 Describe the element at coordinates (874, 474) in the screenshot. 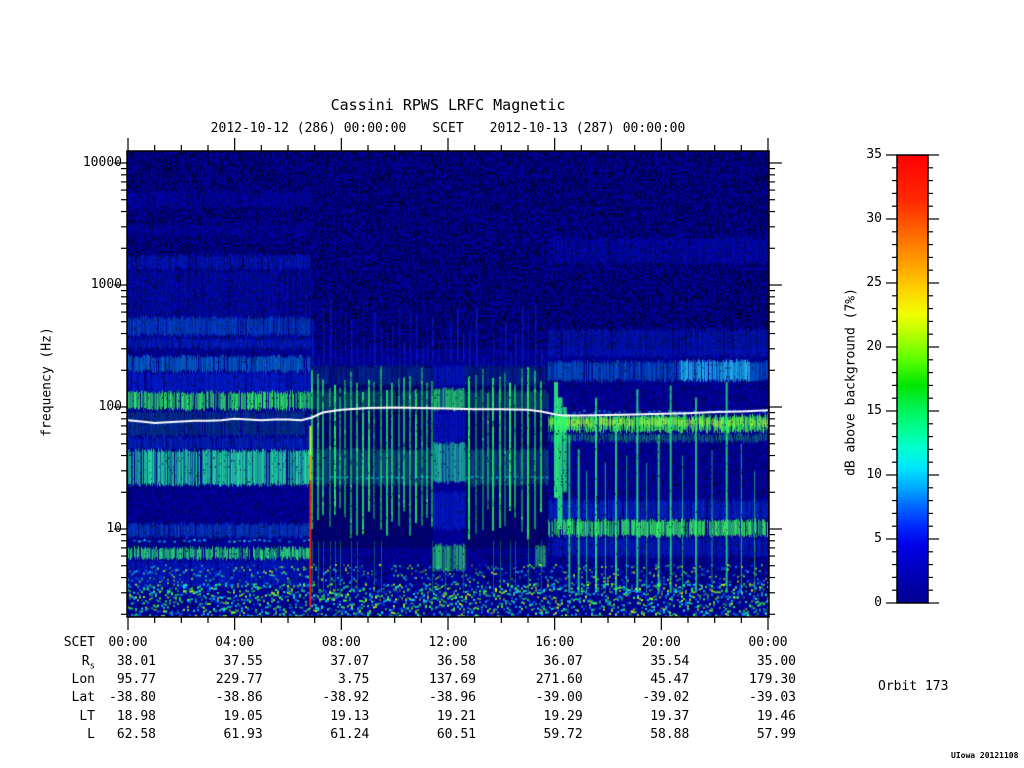

I see `colorbar-tick-label: 10` at that location.